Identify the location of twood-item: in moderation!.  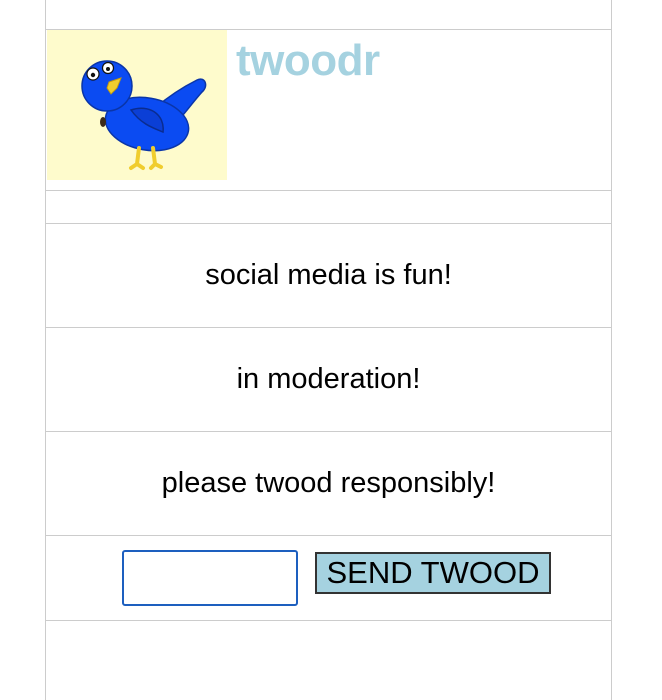
(328, 379).